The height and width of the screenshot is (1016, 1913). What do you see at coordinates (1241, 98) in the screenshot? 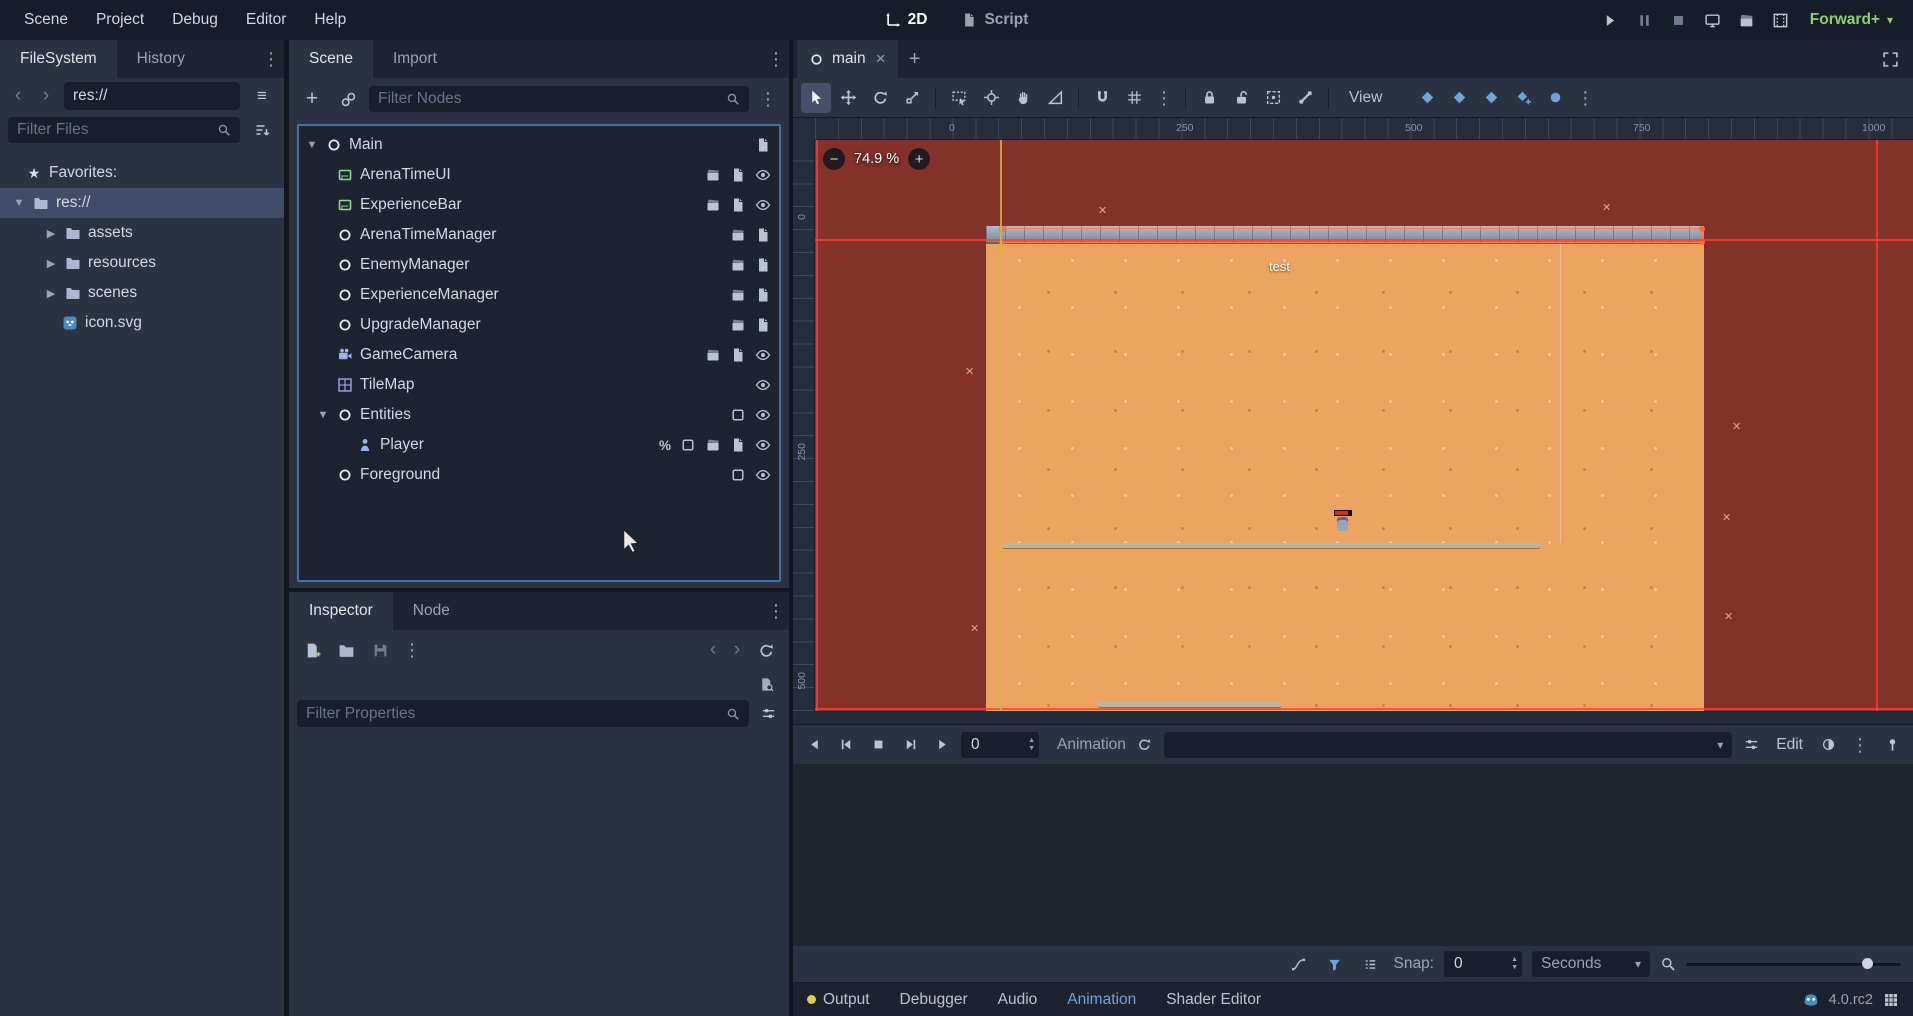
I see `unlock-node-button` at bounding box center [1241, 98].